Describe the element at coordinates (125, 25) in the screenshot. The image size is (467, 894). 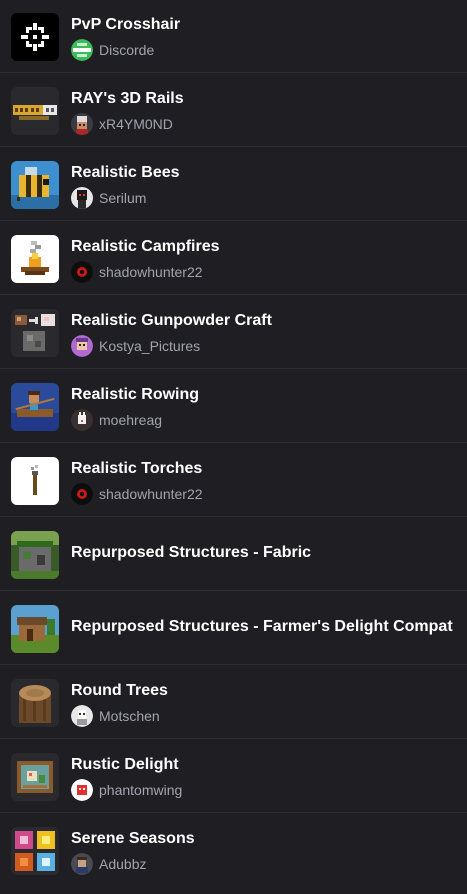
I see `mod-title: PvP Crosshair` at that location.